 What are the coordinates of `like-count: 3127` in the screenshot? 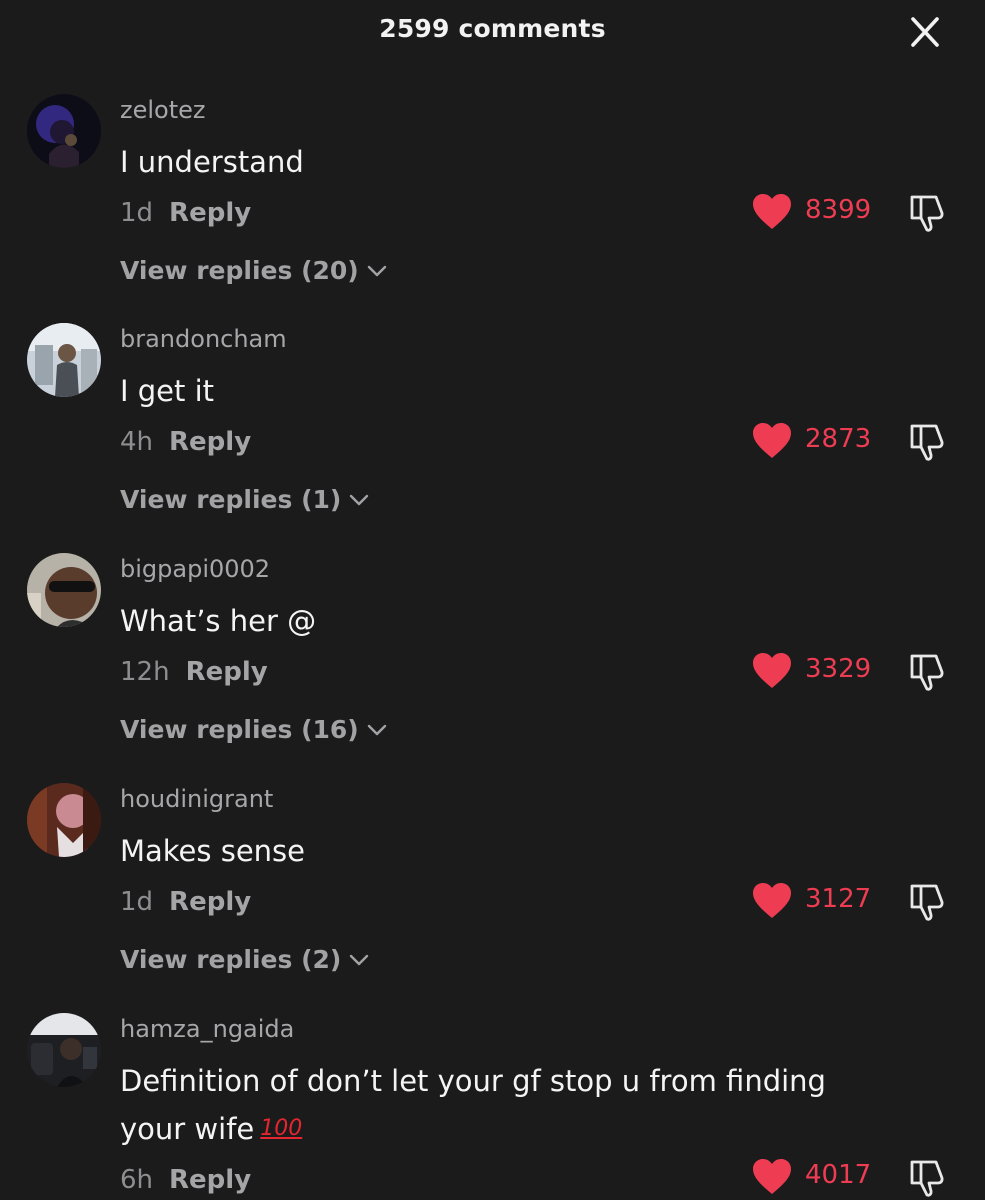 It's located at (838, 899).